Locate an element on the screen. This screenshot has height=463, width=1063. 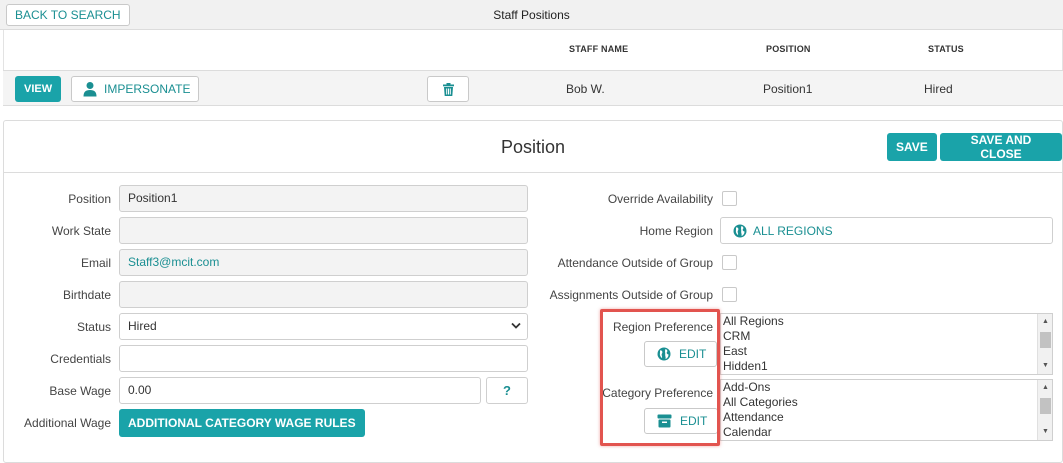
override-availability-label: Override Availability is located at coordinates (660, 199).